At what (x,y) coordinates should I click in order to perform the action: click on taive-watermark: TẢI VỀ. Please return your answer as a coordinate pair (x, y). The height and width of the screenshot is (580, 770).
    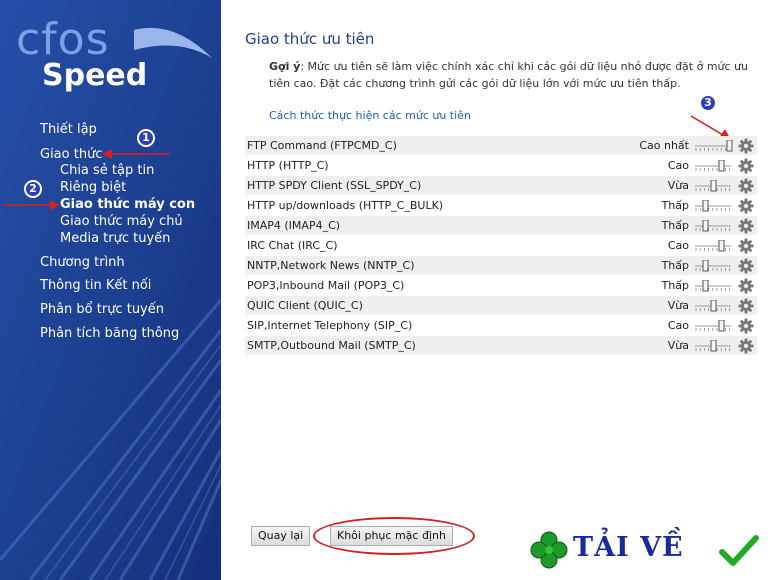
    Looking at the image, I should click on (649, 550).